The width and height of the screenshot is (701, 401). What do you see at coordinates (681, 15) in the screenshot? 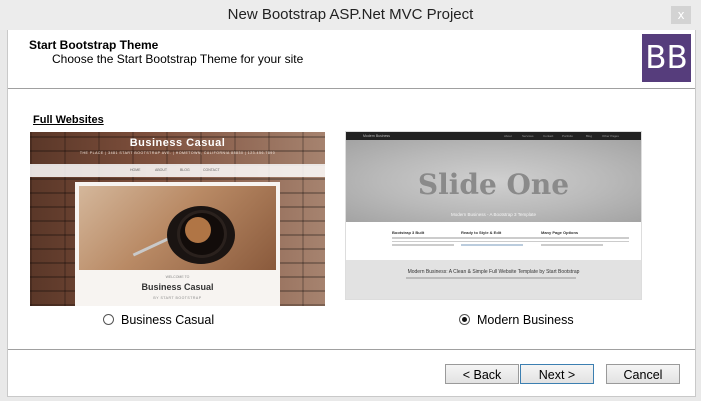
I see `close-button: x` at bounding box center [681, 15].